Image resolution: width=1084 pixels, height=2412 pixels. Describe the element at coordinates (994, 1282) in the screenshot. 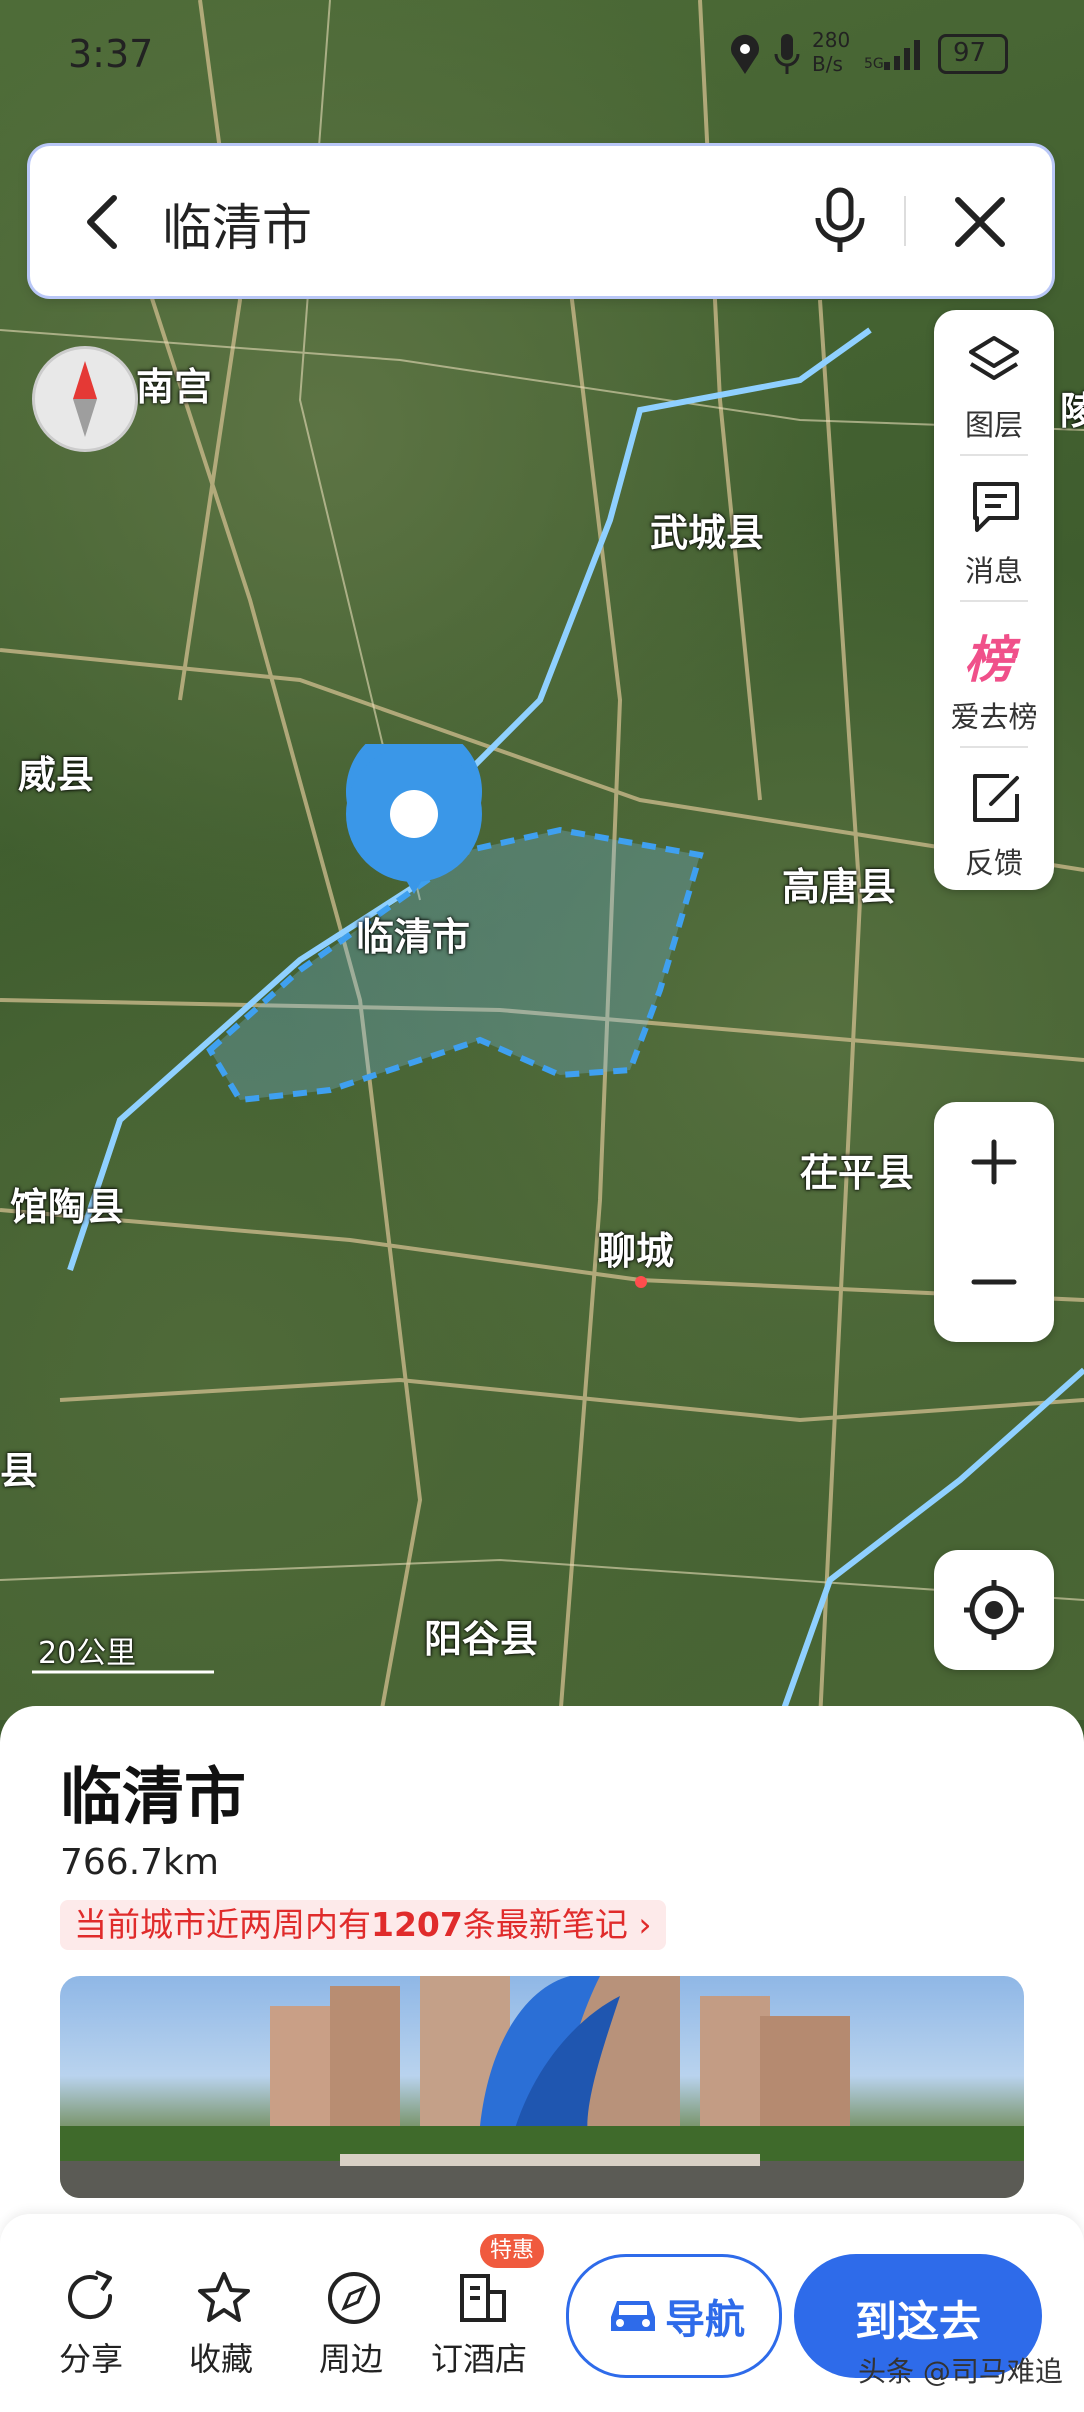

I see `zoom-out-button` at that location.